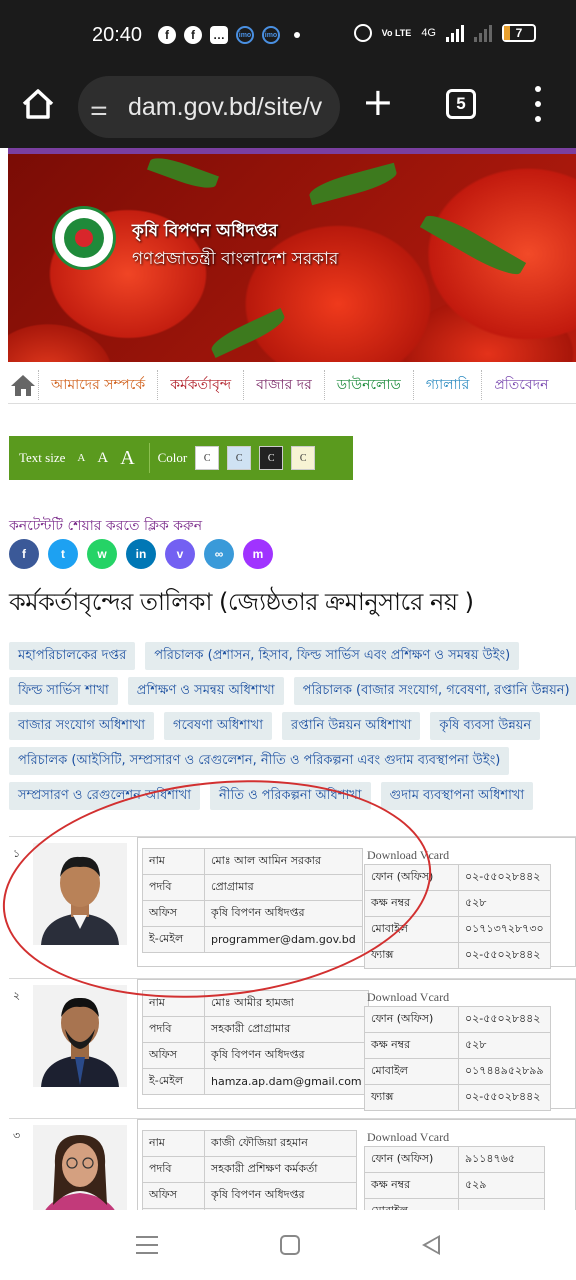  Describe the element at coordinates (519, 33) in the screenshot. I see `battery-level: 7` at that location.